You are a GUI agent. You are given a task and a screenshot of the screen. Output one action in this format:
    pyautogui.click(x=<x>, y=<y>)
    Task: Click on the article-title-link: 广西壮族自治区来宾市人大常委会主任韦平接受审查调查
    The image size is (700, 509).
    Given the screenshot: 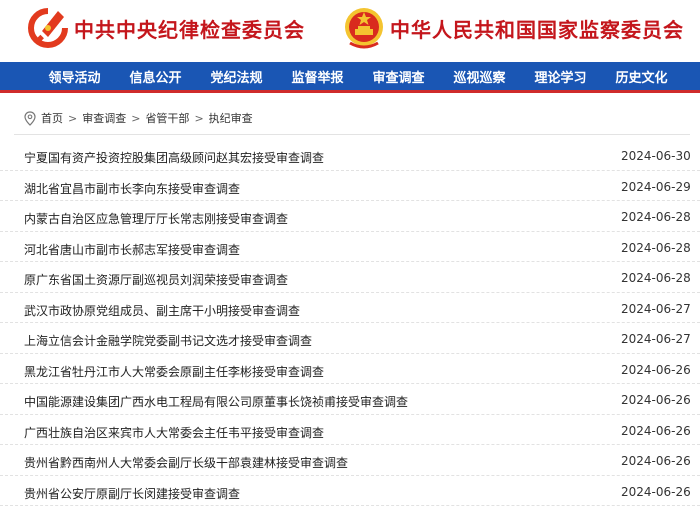 What is the action you would take?
    pyautogui.click(x=174, y=432)
    